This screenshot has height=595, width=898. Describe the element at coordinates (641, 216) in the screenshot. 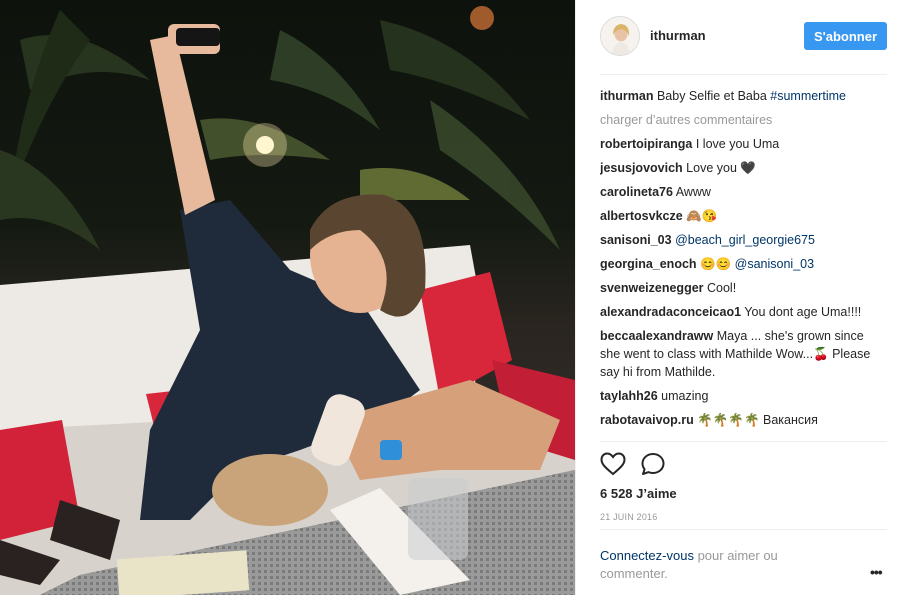

I see `comment-username: albertosvkcze` at that location.